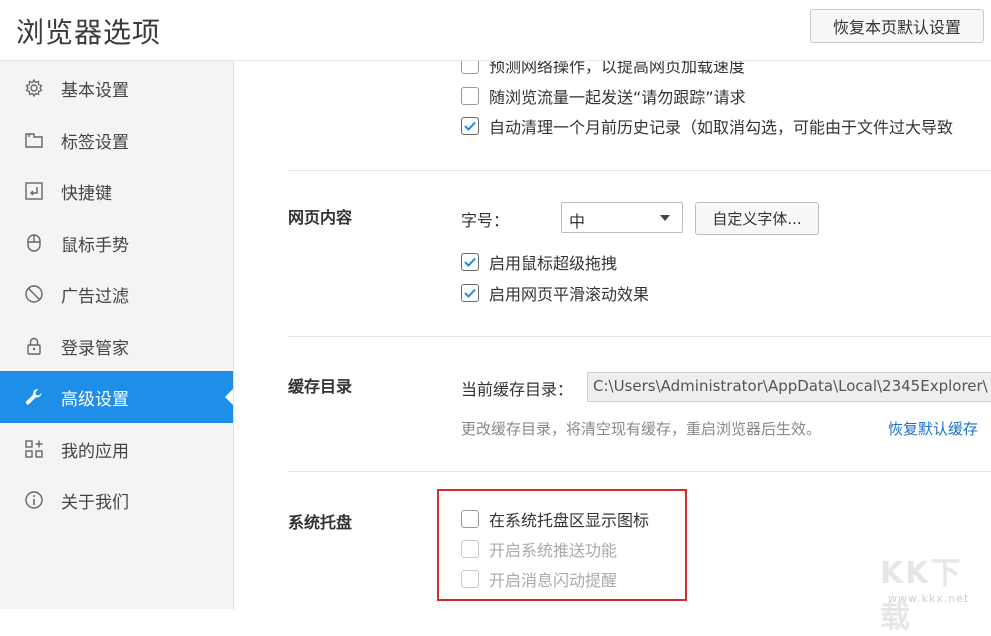 The height and width of the screenshot is (636, 991). Describe the element at coordinates (95, 452) in the screenshot. I see `sidebar-item-label: 我的应用` at that location.